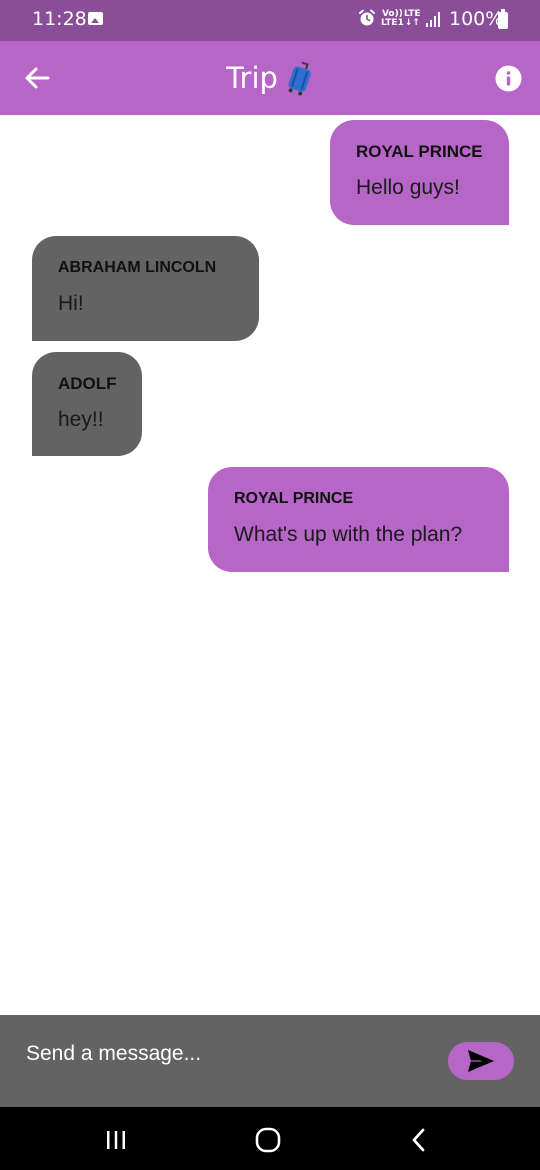 The image size is (540, 1170). I want to click on message-bubble-incoming: ADOLF hey!!, so click(87, 404).